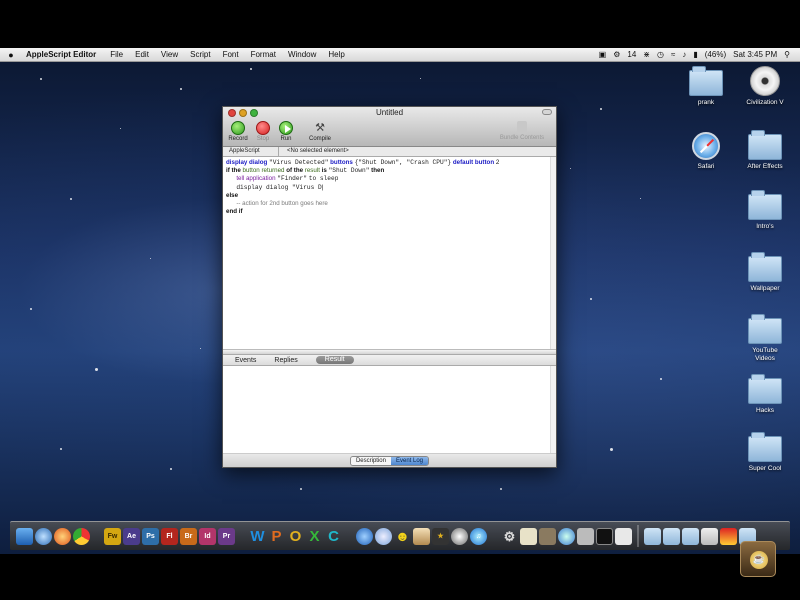 The height and width of the screenshot is (600, 800). I want to click on chrome-icon, so click(81, 536).